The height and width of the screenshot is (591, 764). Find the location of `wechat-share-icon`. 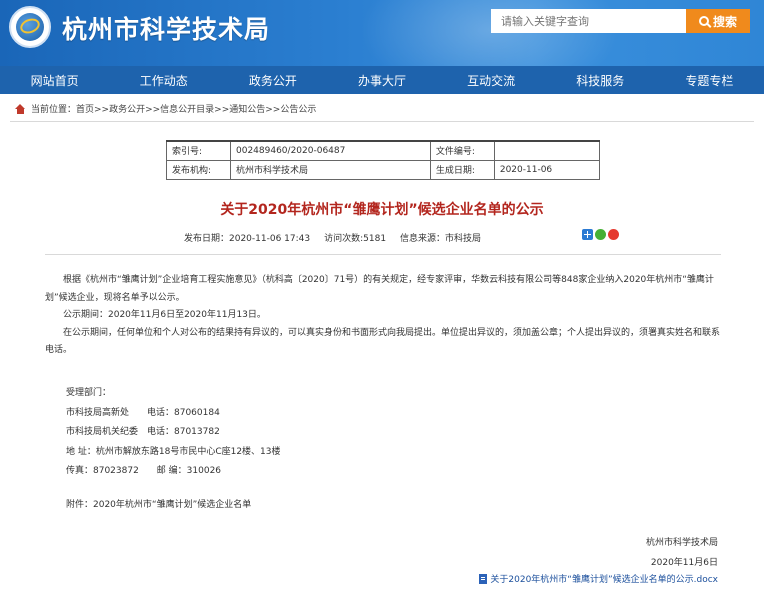

wechat-share-icon is located at coordinates (600, 234).